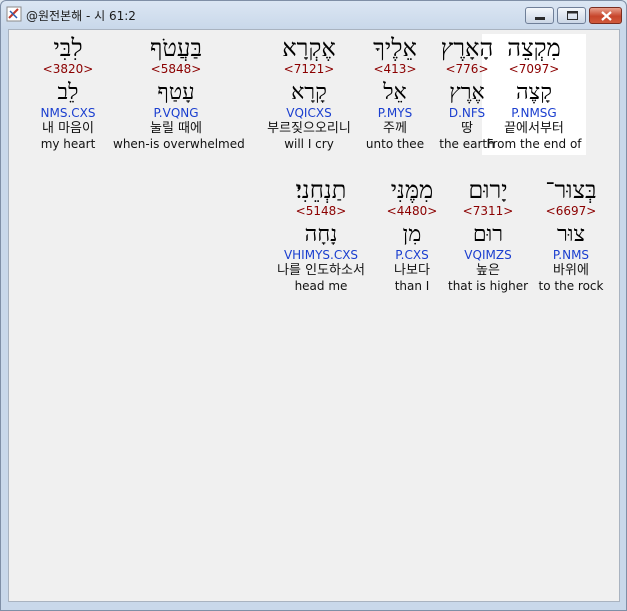 The height and width of the screenshot is (611, 627). Describe the element at coordinates (571, 190) in the screenshot. I see `hebrew-word: בְּצוּר־` at that location.